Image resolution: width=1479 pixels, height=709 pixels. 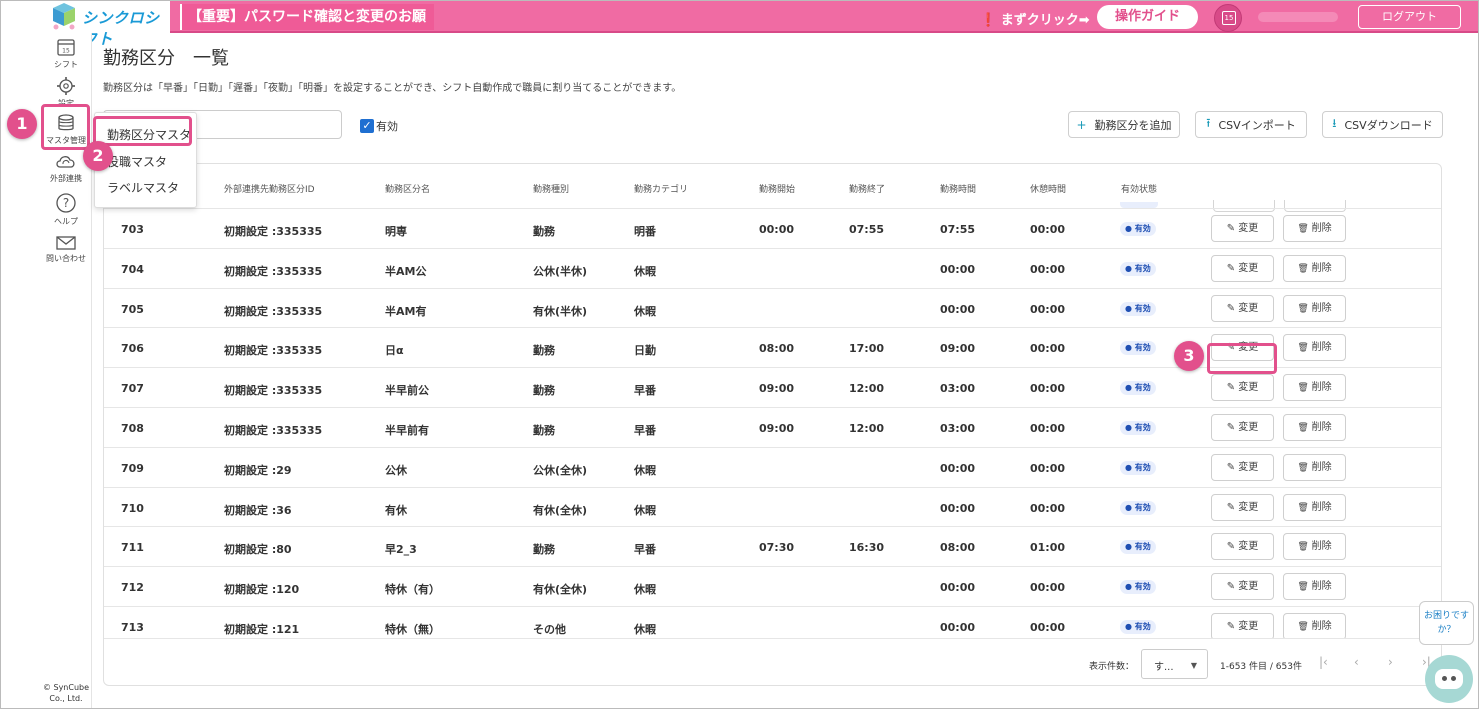 I want to click on work-type-name: 半早前公, so click(x=407, y=391).